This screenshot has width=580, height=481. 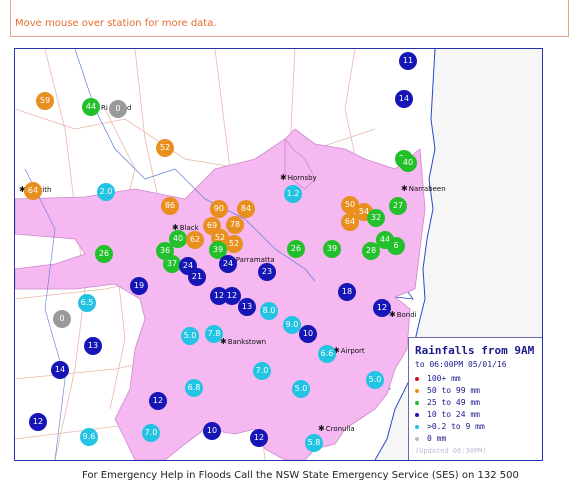 What do you see at coordinates (194, 388) in the screenshot?
I see `rain-station: 6.8` at bounding box center [194, 388].